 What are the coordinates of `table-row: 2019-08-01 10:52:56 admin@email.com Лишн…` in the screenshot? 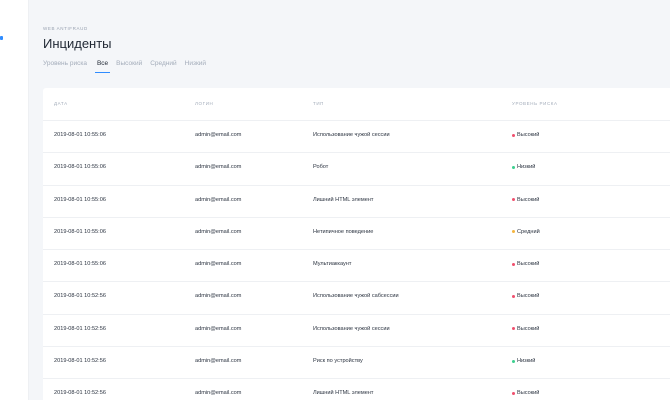 It's located at (356, 389).